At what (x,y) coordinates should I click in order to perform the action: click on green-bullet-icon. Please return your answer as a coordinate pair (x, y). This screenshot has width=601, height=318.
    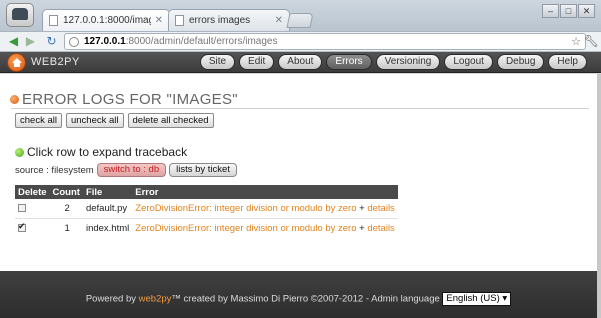
    Looking at the image, I should click on (19, 152).